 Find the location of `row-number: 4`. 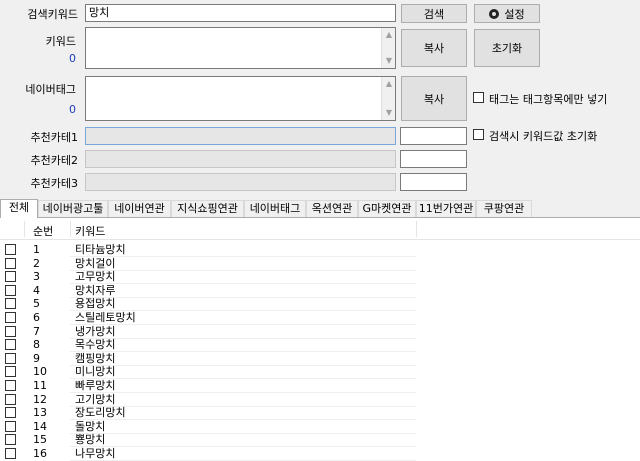

row-number: 4 is located at coordinates (36, 290).